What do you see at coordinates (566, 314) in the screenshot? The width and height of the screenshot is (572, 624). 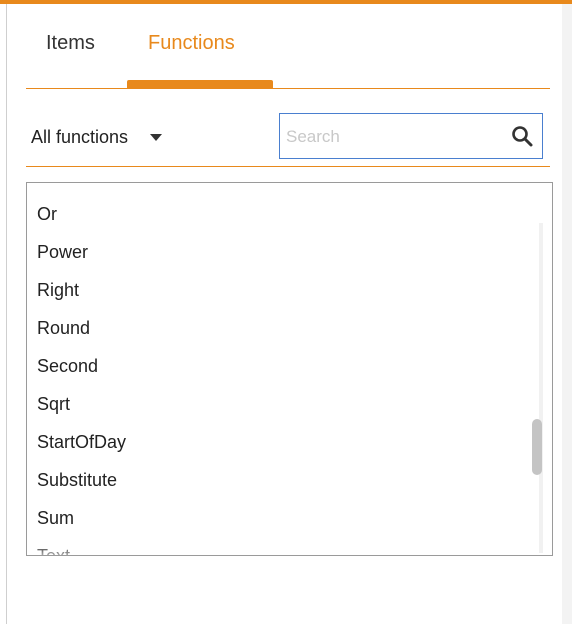 I see `adjacent-panel-edge` at bounding box center [566, 314].